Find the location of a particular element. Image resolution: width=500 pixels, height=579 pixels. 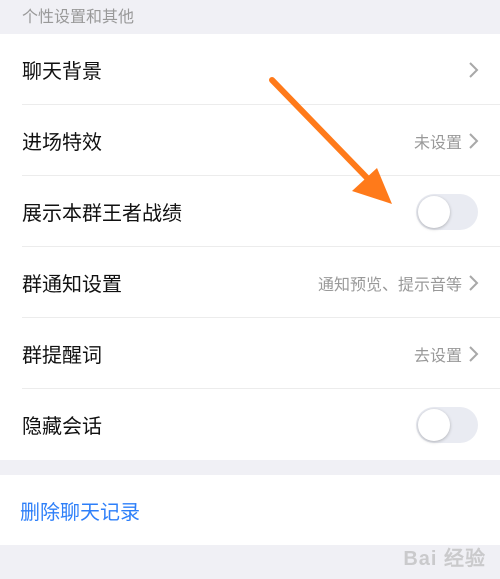

row-right: 去设置 is located at coordinates (447, 354).